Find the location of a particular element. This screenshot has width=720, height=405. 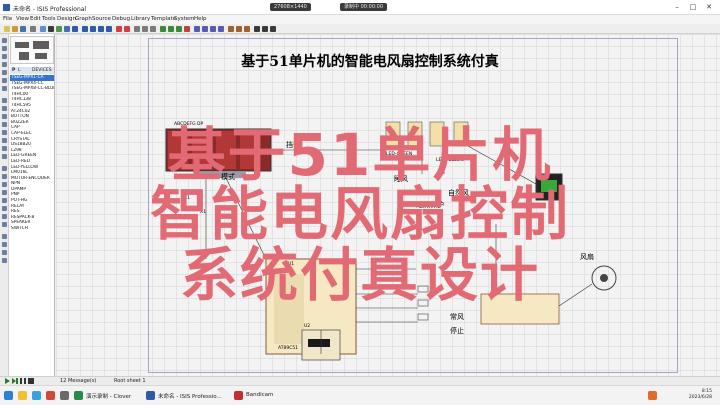

bandicam-icon is located at coordinates (238, 395).